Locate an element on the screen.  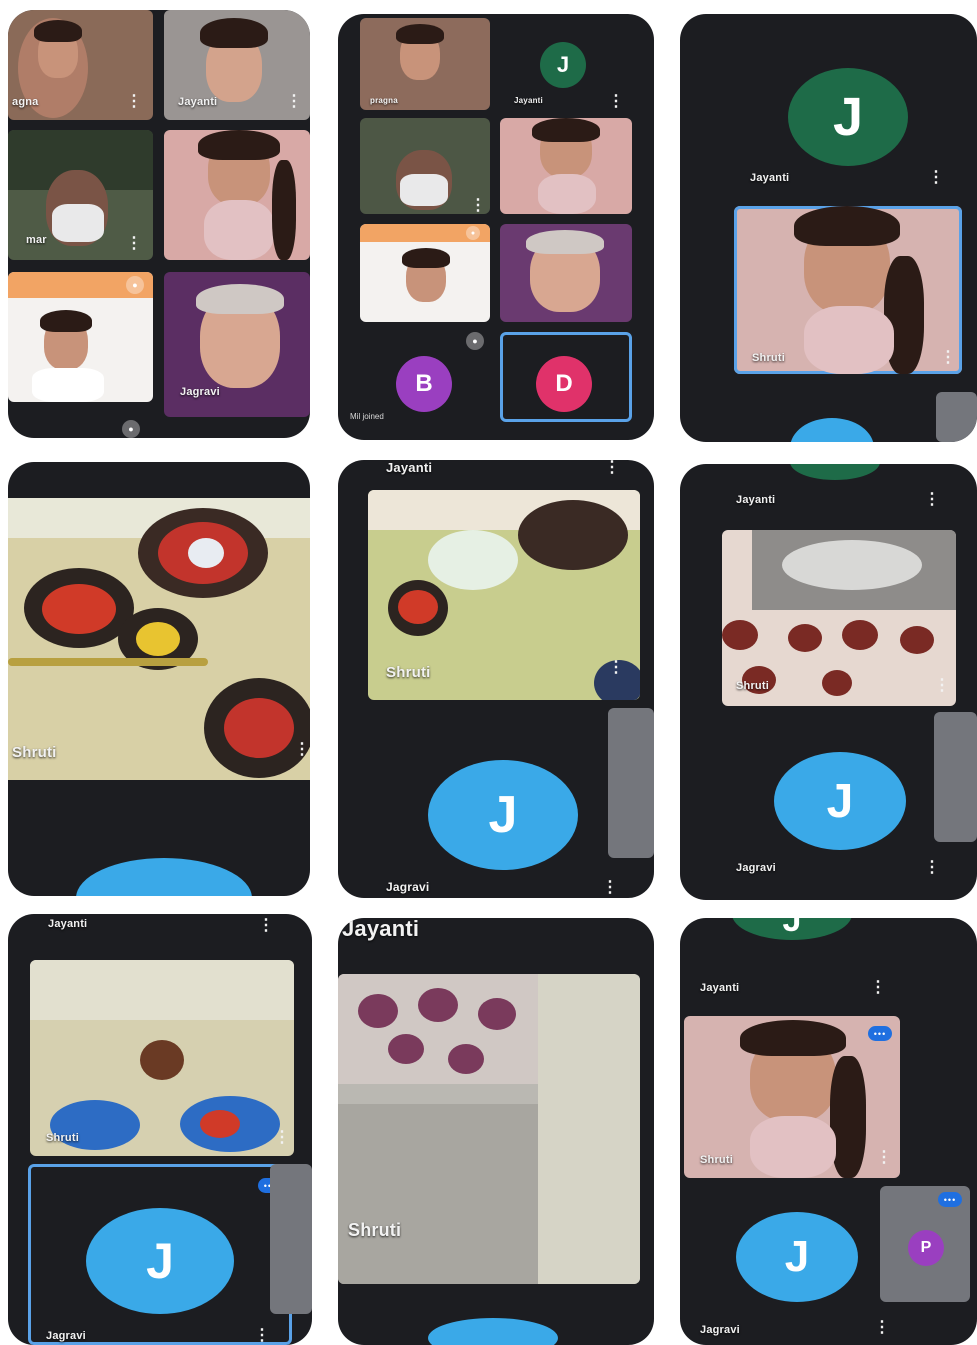
participant-name: agna is located at coordinates (25, 102).